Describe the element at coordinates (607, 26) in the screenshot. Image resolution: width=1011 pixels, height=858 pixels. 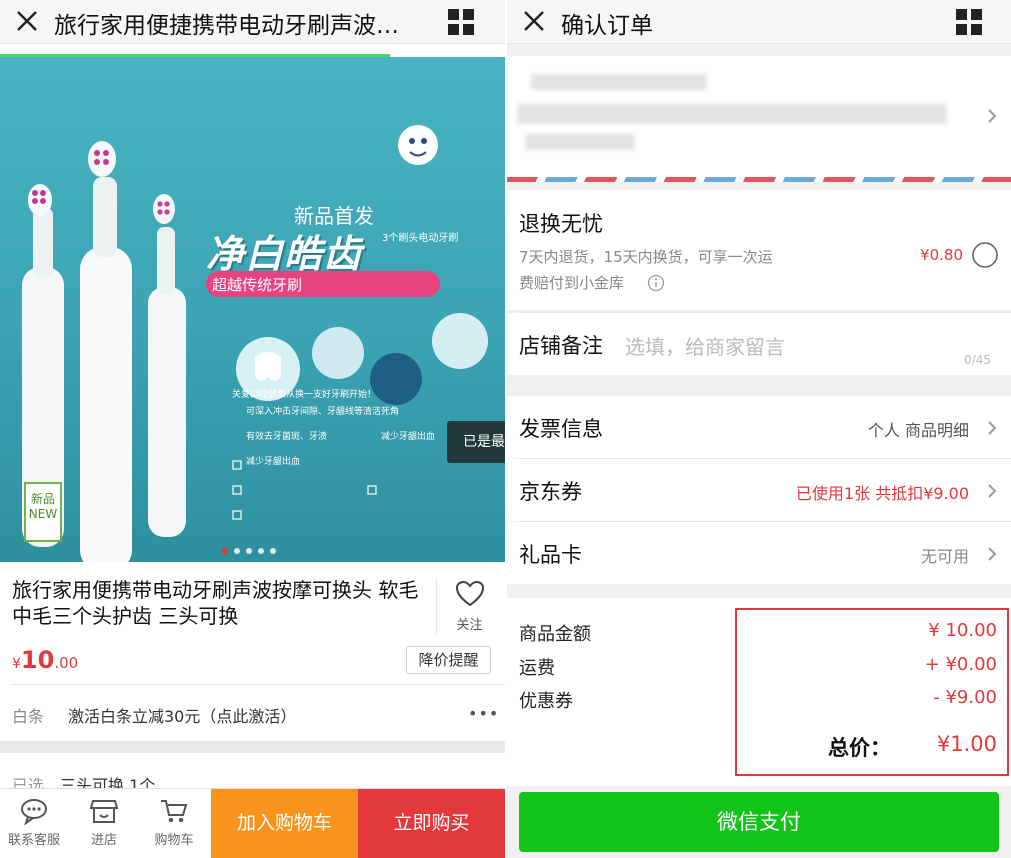
I see `page-title: 确认订单` at that location.